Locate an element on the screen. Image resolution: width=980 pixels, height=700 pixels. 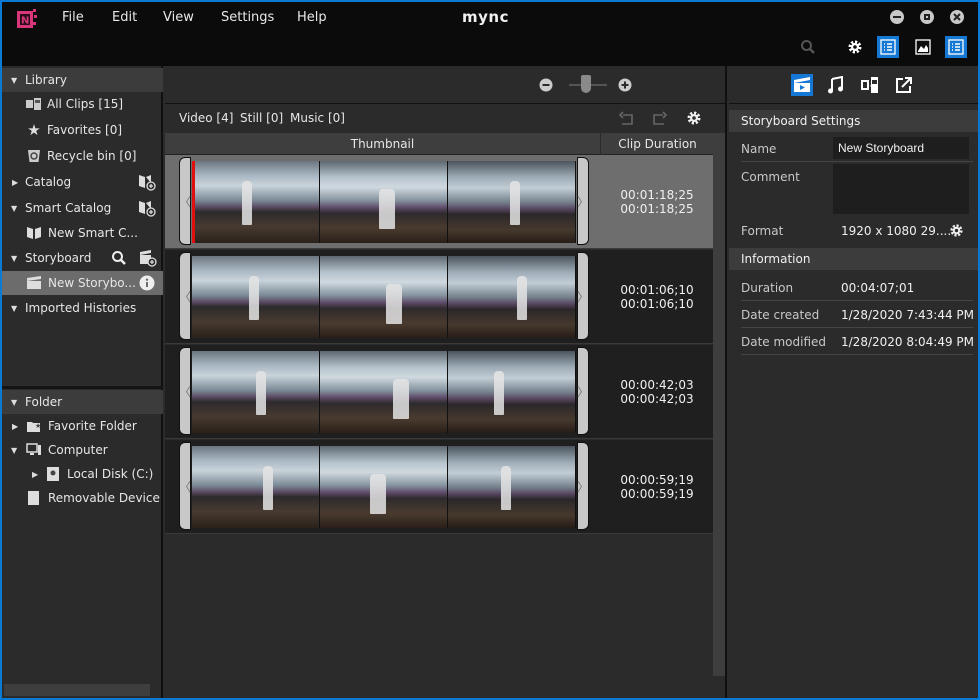
filter-video: Video [4] is located at coordinates (206, 118).